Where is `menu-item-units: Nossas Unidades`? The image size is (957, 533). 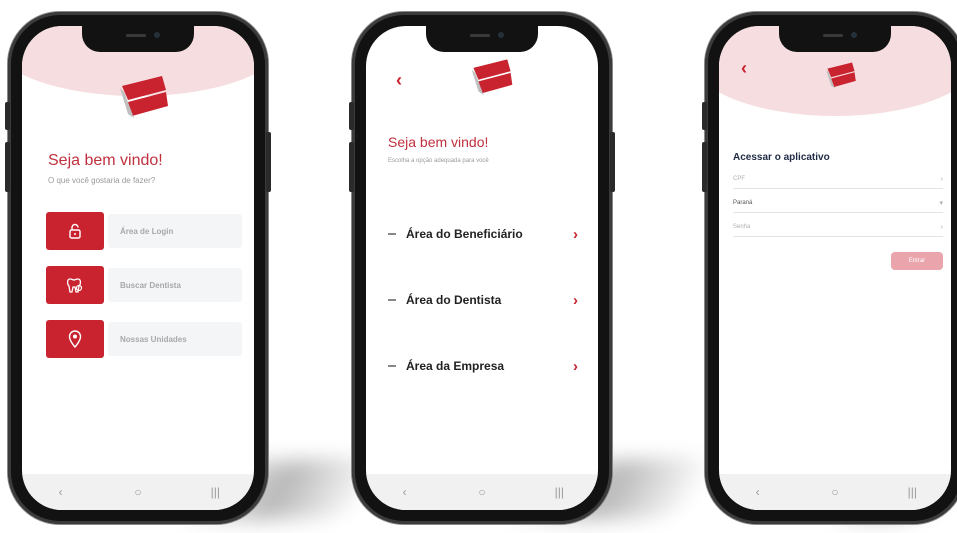 menu-item-units: Nossas Unidades is located at coordinates (144, 339).